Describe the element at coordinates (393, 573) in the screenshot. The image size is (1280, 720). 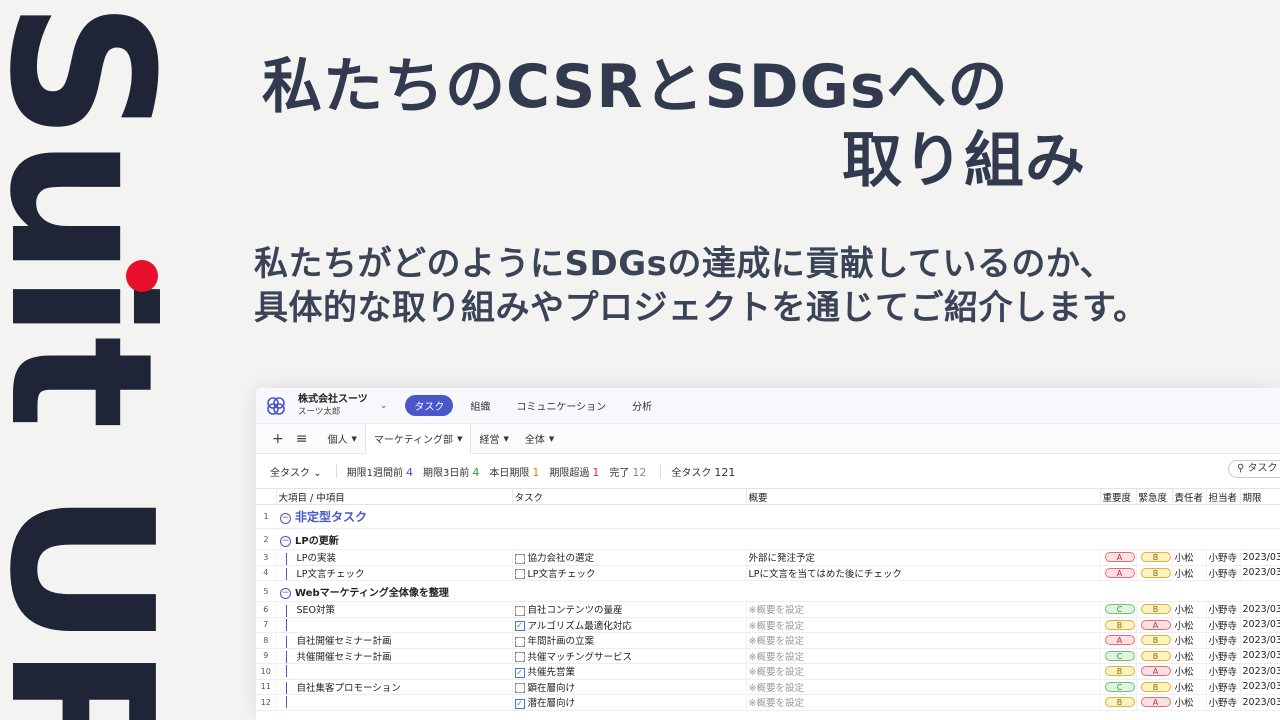
I see `item-cell: LP文言チェック` at that location.